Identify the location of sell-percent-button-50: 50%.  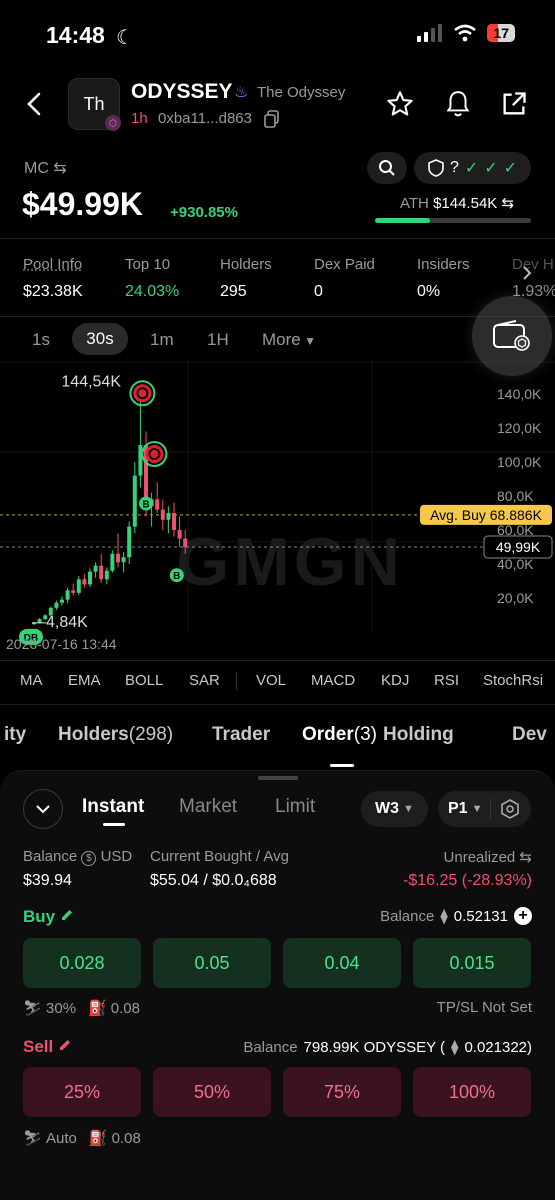
(212, 1092).